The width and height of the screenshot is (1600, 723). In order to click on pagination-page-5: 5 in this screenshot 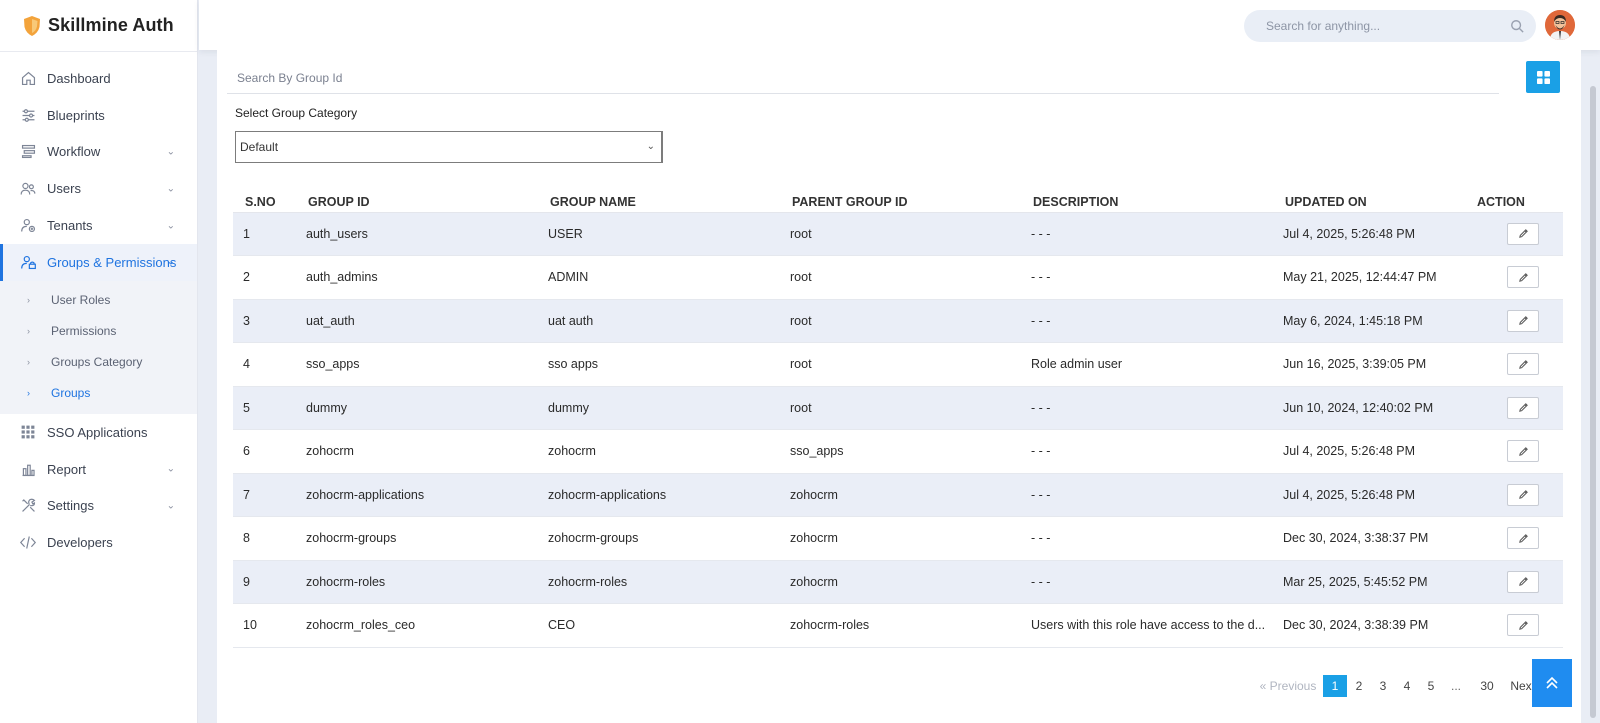, I will do `click(1431, 686)`.